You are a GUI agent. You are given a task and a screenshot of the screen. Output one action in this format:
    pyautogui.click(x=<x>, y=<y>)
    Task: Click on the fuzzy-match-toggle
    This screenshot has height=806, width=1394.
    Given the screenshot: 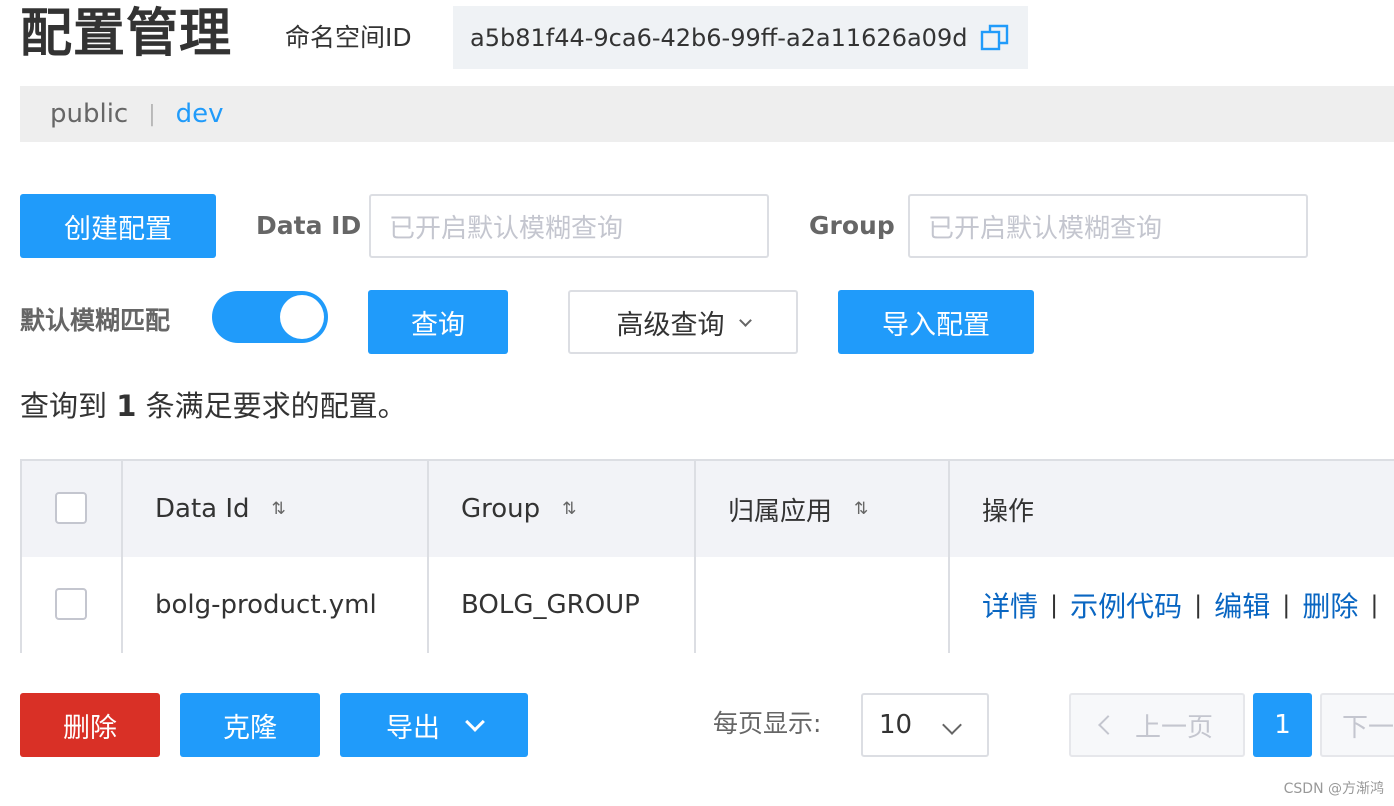 What is the action you would take?
    pyautogui.click(x=270, y=317)
    